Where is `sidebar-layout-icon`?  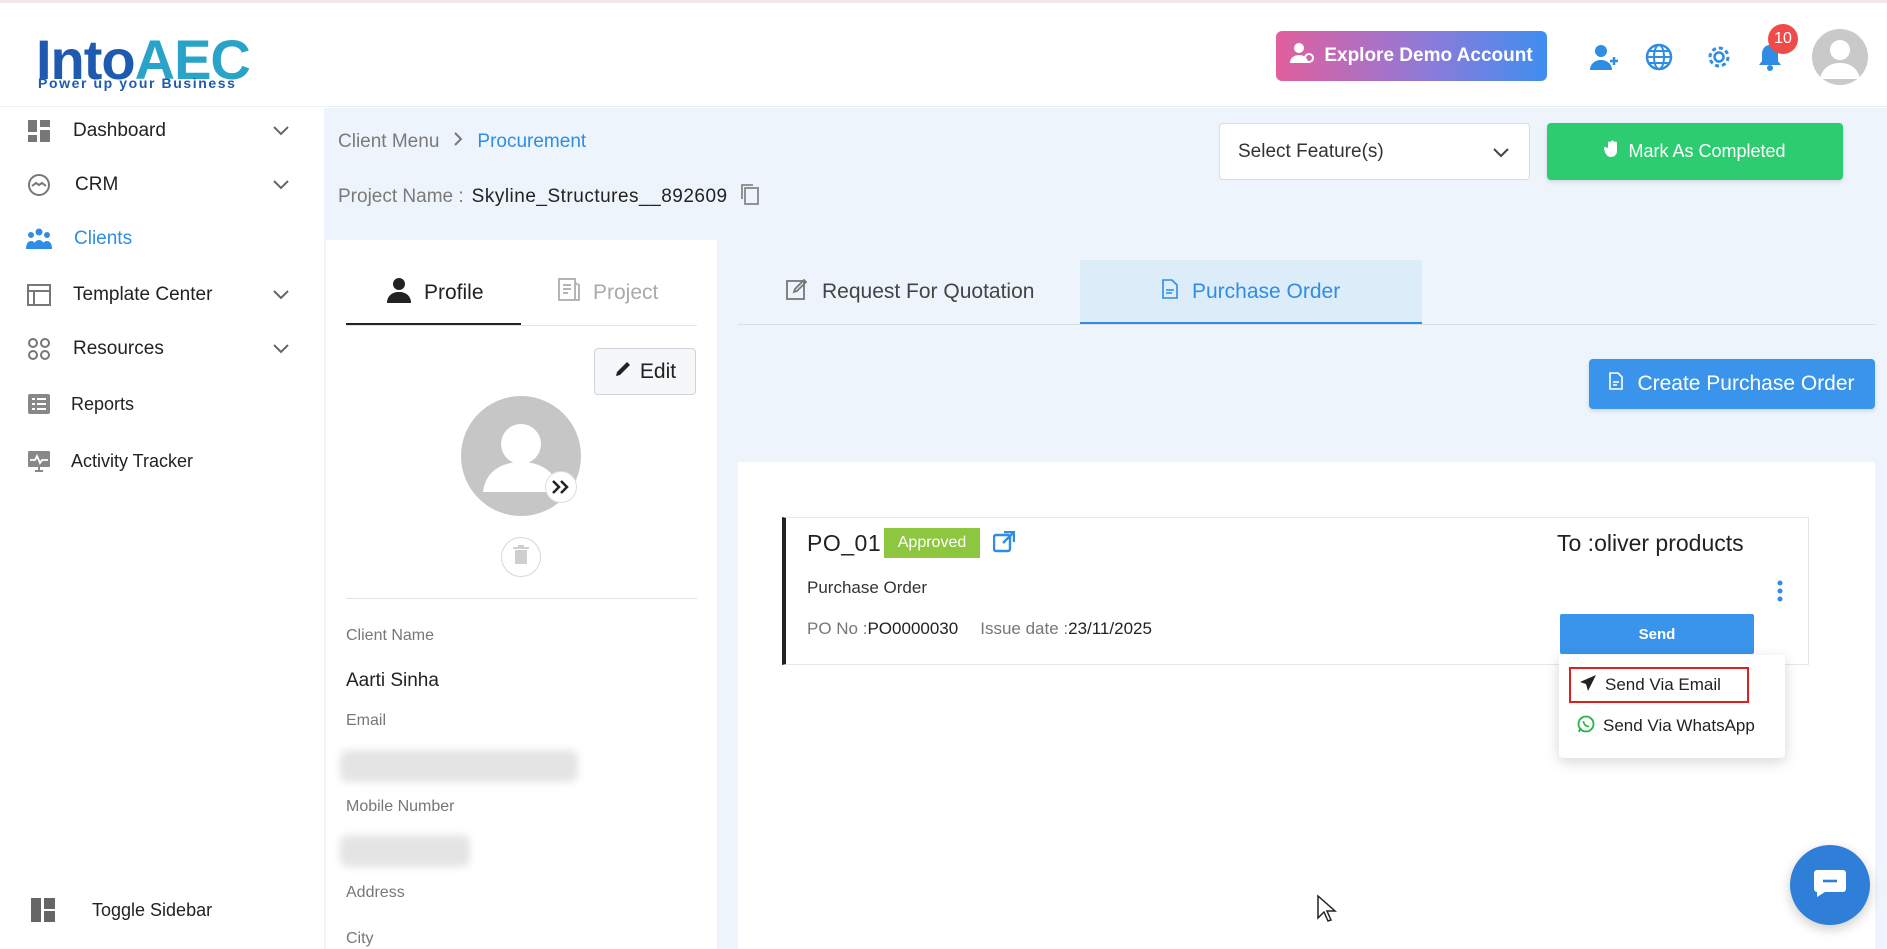 sidebar-layout-icon is located at coordinates (43, 912).